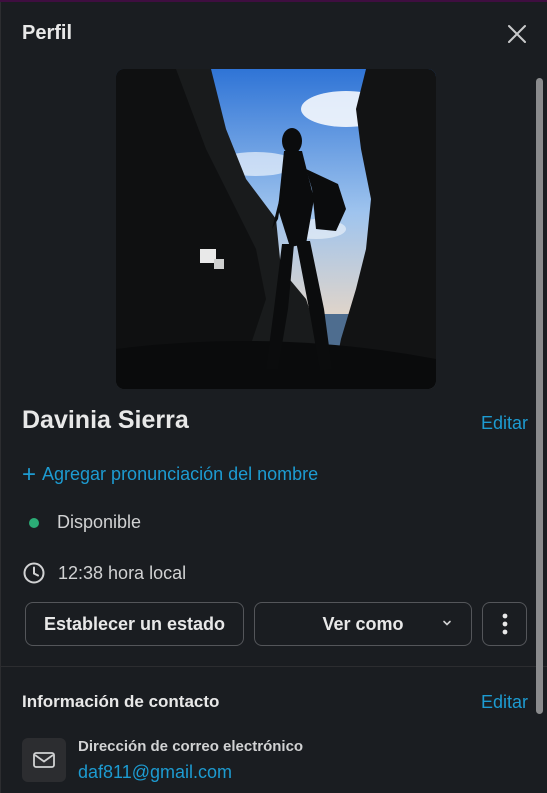 The height and width of the screenshot is (793, 547). What do you see at coordinates (105, 420) in the screenshot?
I see `profile-name: Davinia Sierra` at bounding box center [105, 420].